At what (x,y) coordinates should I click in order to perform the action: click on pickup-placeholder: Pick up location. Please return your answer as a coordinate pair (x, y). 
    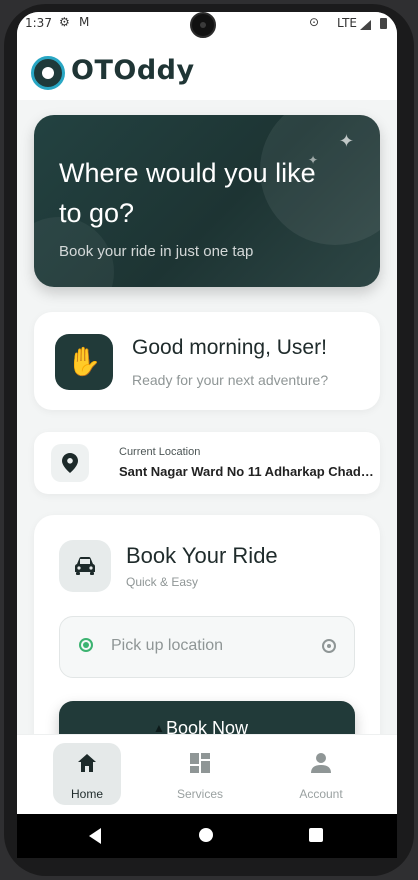
    Looking at the image, I should click on (167, 645).